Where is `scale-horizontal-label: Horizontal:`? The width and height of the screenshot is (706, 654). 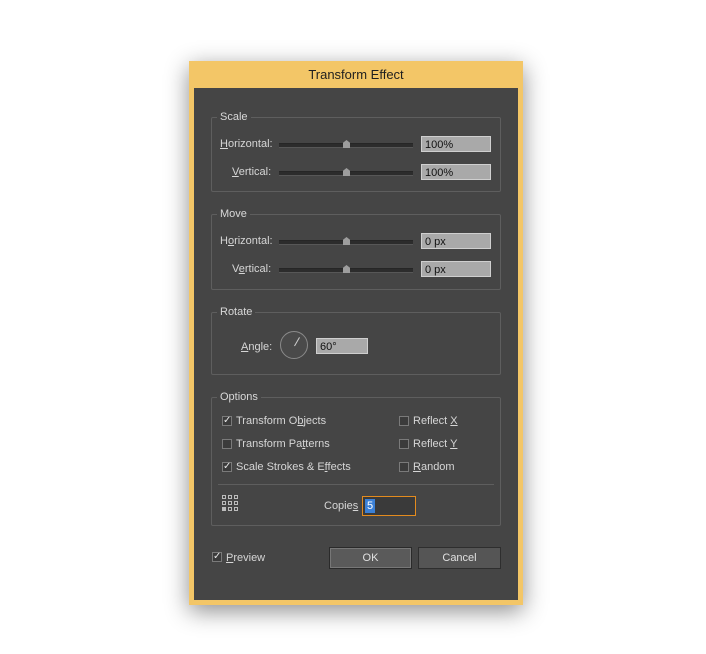 scale-horizontal-label: Horizontal: is located at coordinates (246, 144).